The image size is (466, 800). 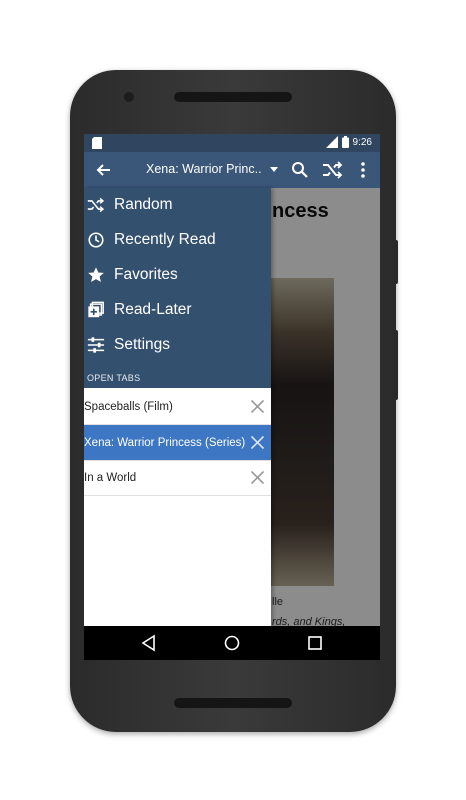 What do you see at coordinates (233, 703) in the screenshot?
I see `bottom-speaker` at bounding box center [233, 703].